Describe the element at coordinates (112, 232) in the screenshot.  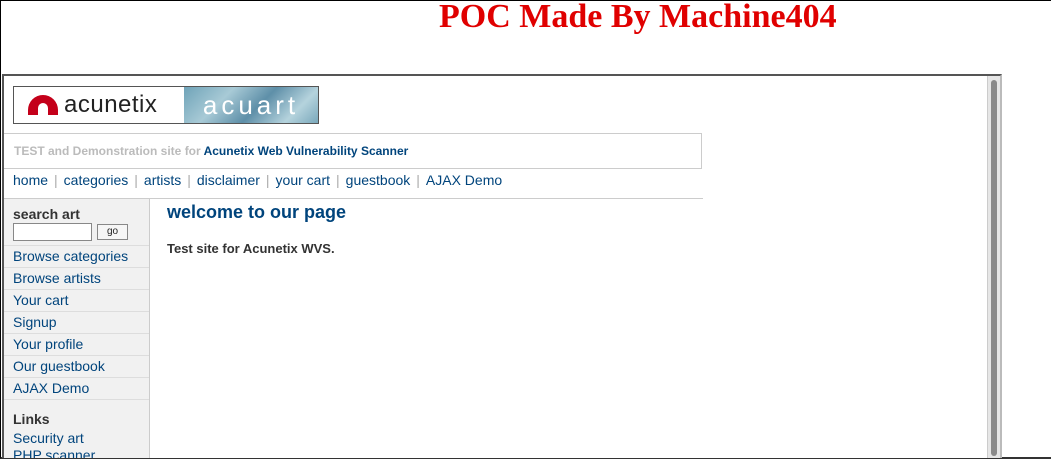
I see `go-button: go` at that location.